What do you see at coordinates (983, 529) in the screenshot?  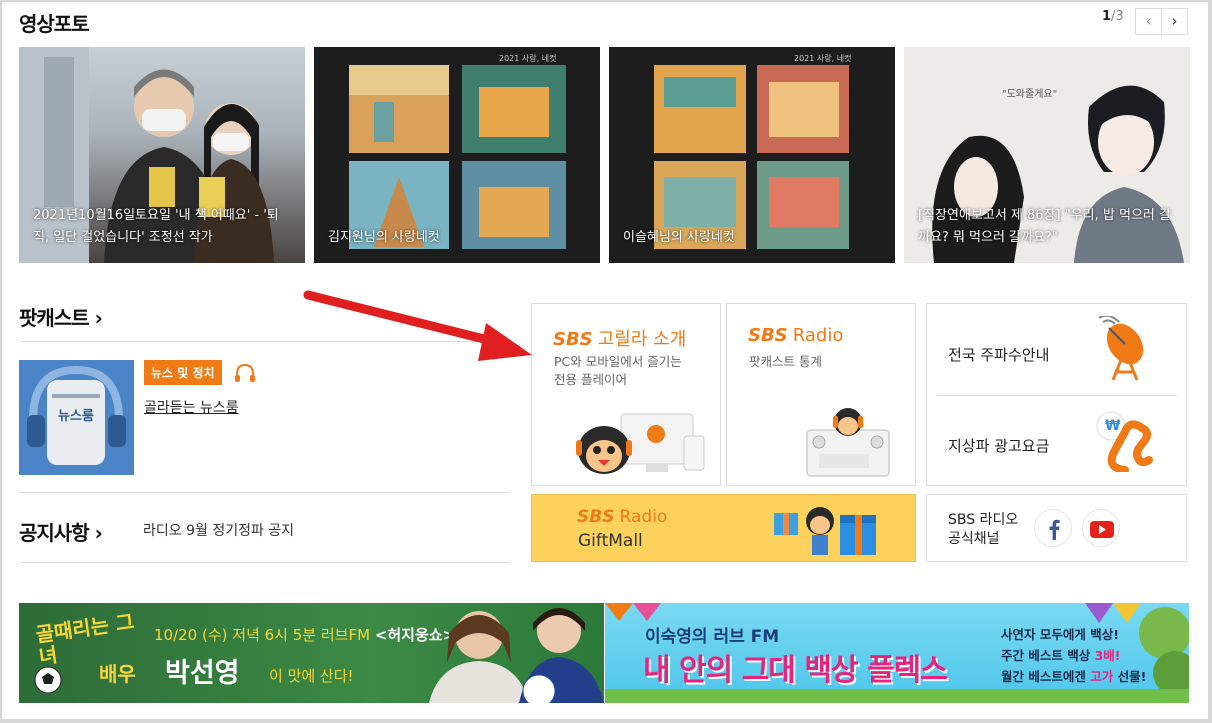 I see `official-channel-label: SBS 라디오 공식채널` at bounding box center [983, 529].